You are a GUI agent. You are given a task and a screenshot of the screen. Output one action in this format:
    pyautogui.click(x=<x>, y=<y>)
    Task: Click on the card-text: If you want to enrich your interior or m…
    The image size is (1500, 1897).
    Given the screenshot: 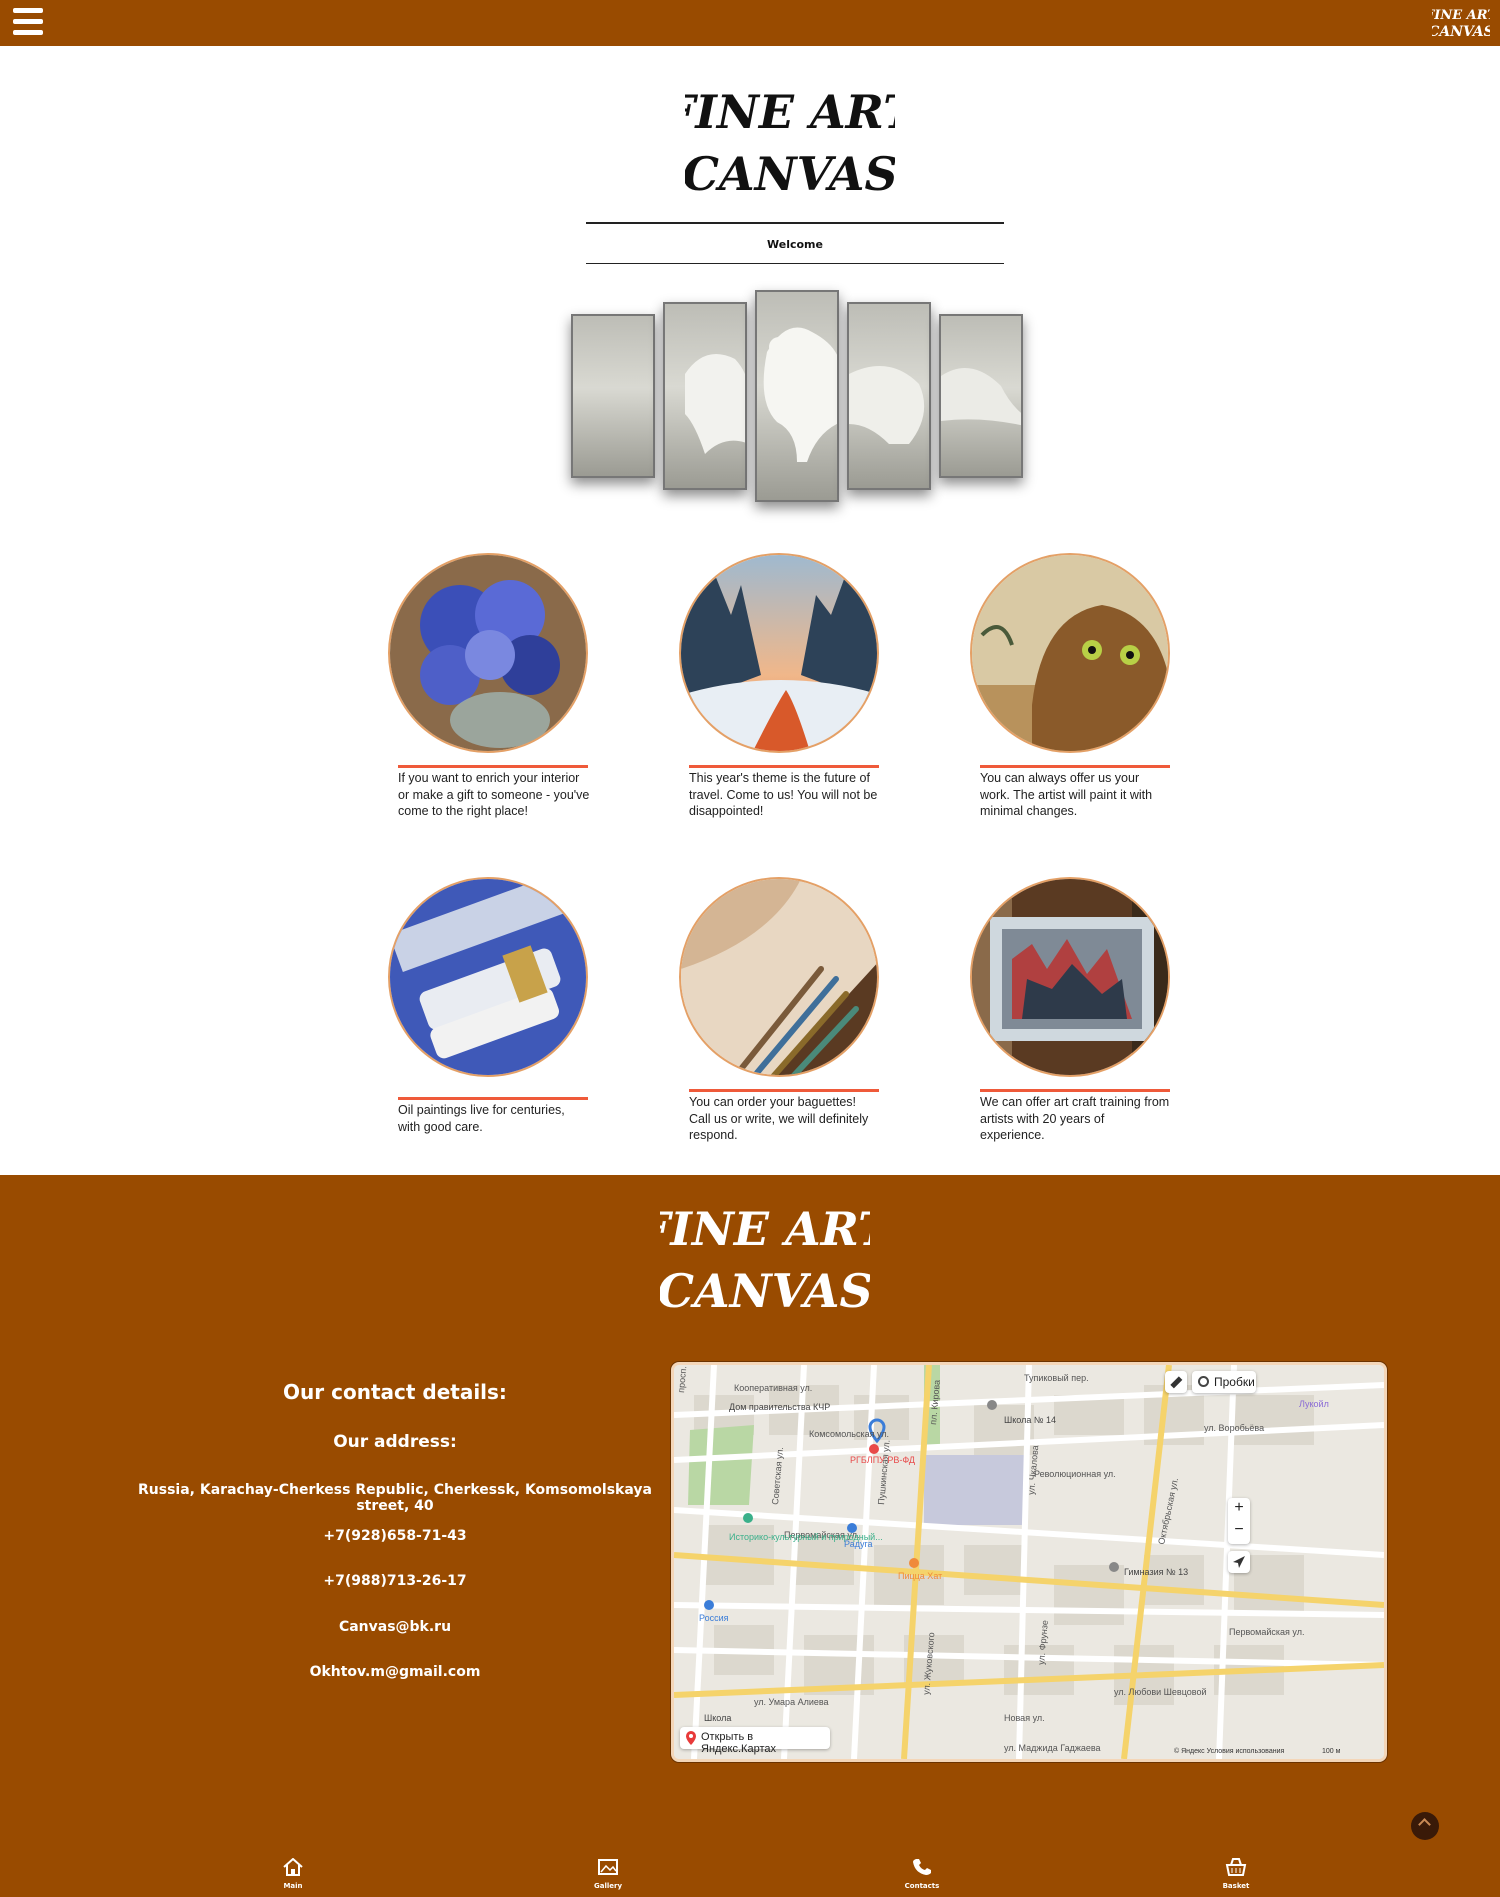 What is the action you would take?
    pyautogui.click(x=494, y=794)
    